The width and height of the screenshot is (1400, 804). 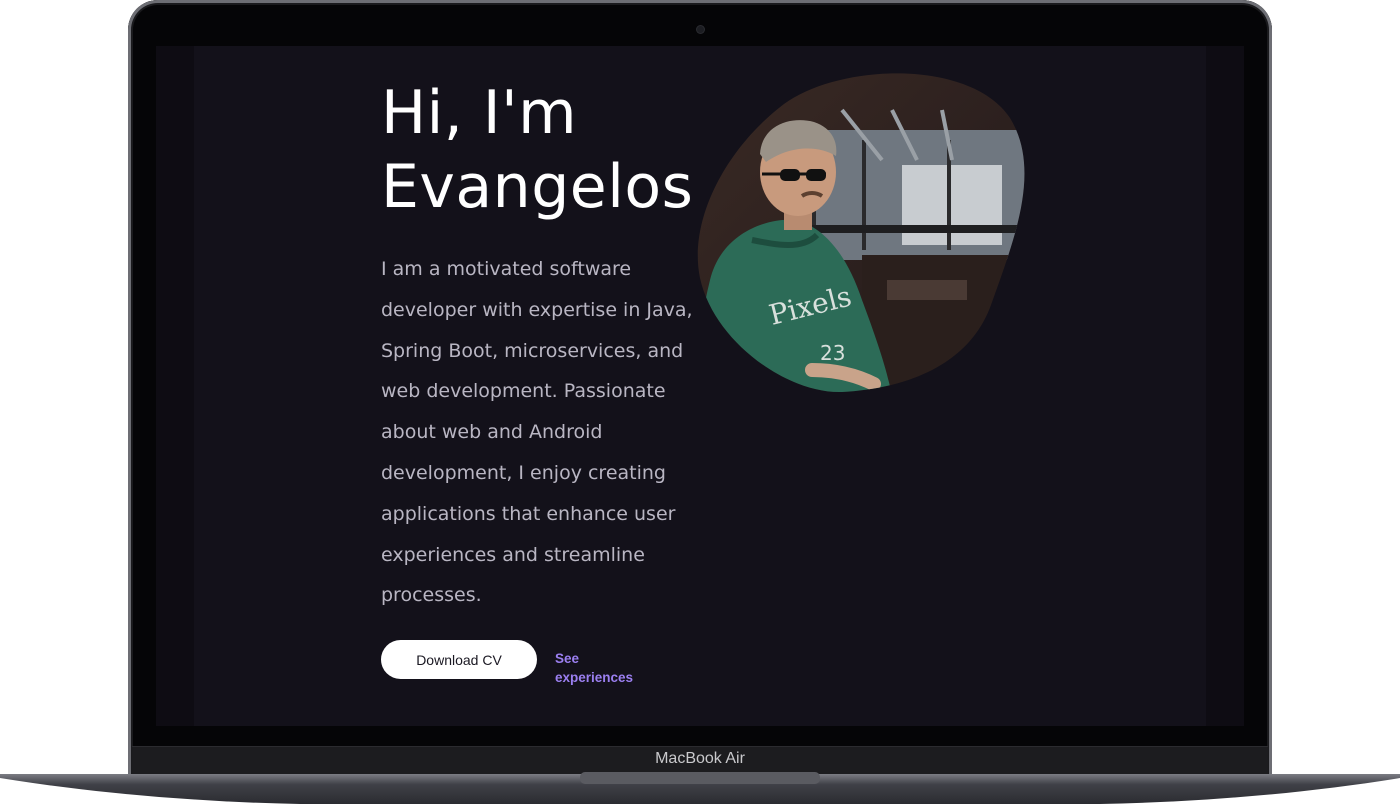 What do you see at coordinates (700, 29) in the screenshot?
I see `camera-icon` at bounding box center [700, 29].